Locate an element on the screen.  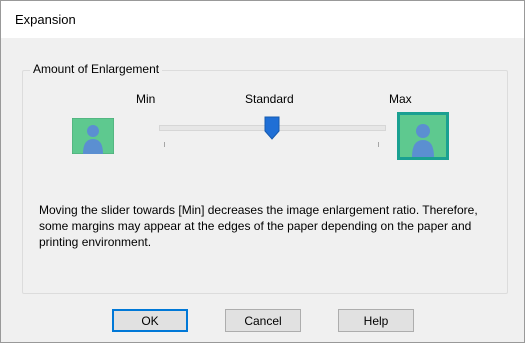
title-bar: Expansion is located at coordinates (262, 19).